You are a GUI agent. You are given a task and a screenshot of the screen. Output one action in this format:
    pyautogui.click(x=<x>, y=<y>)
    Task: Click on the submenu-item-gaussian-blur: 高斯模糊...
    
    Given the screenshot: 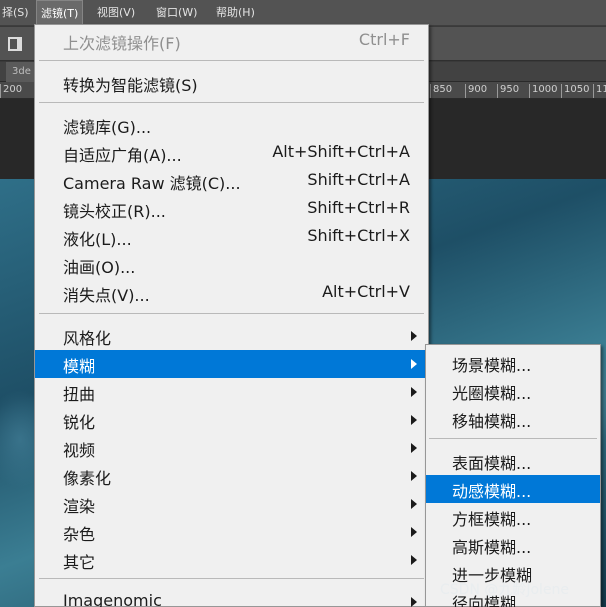 What is the action you would take?
    pyautogui.click(x=513, y=545)
    